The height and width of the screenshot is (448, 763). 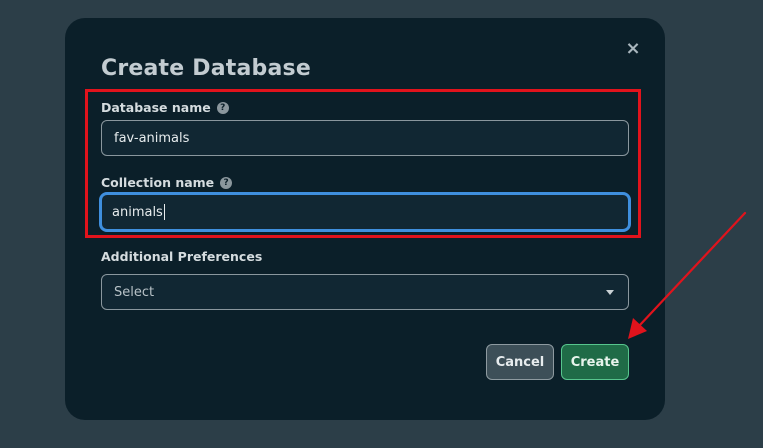 What do you see at coordinates (137, 212) in the screenshot?
I see `collection-name-value: animals` at bounding box center [137, 212].